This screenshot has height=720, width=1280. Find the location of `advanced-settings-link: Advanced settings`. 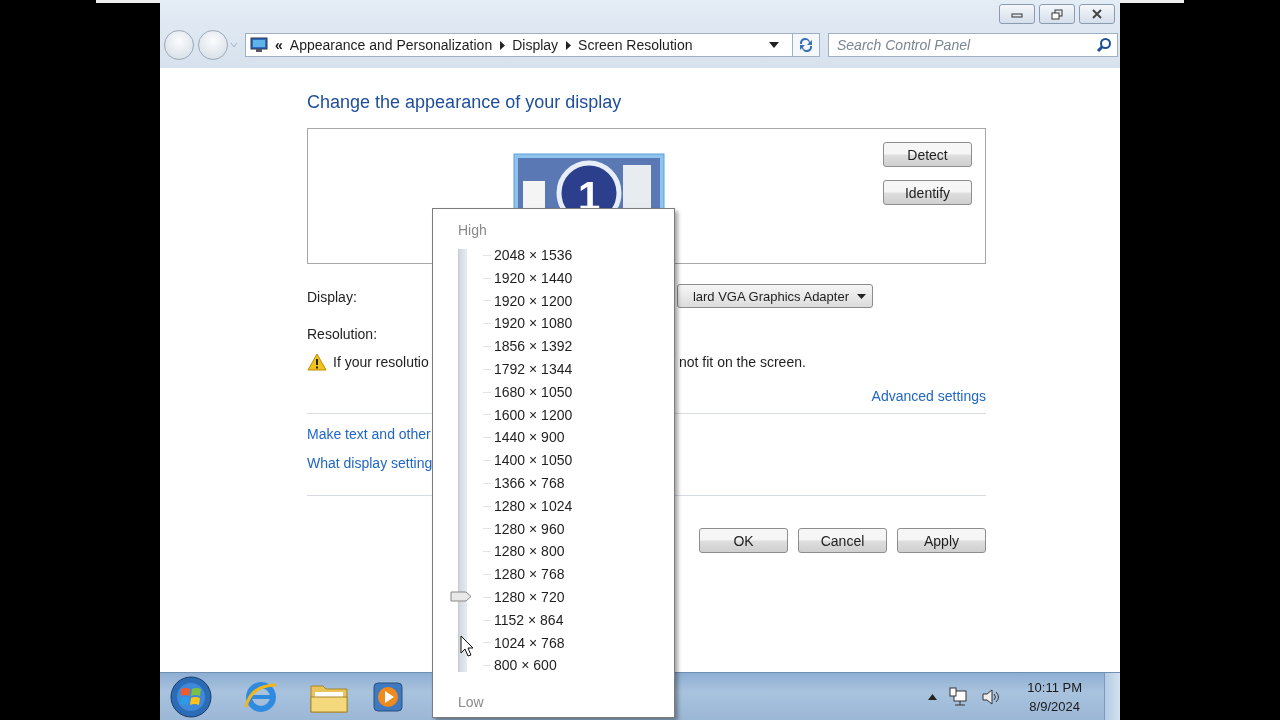

advanced-settings-link: Advanced settings is located at coordinates (928, 396).